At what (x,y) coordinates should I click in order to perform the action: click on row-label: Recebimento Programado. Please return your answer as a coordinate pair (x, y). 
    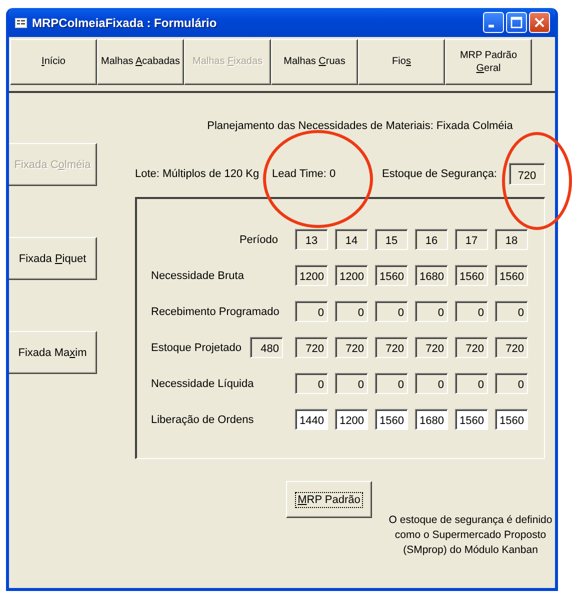
    Looking at the image, I should click on (215, 312).